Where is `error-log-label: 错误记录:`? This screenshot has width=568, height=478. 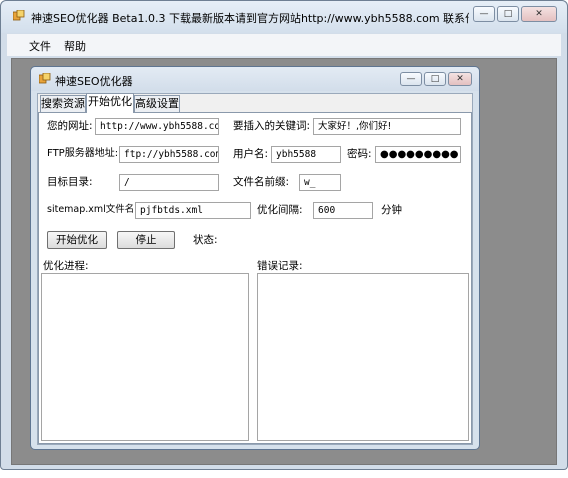
error-log-label: 错误记录: is located at coordinates (280, 266).